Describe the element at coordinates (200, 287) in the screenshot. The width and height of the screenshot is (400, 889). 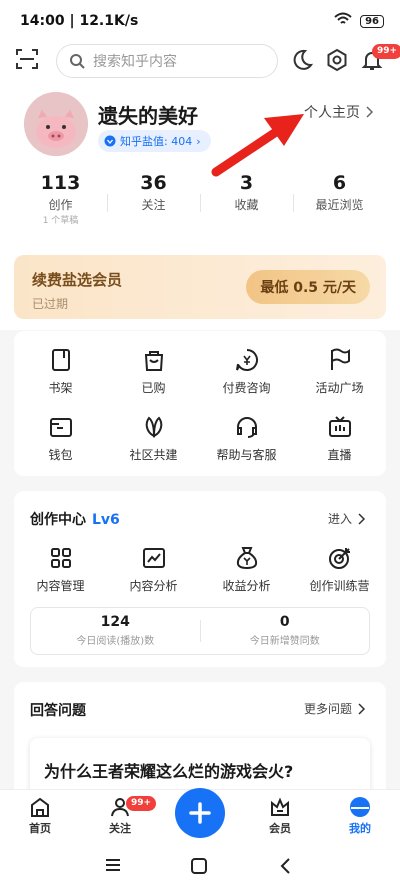
I see `vip-renew-card: 续费盐选会员 已过期 最低 0.5 元/天` at that location.